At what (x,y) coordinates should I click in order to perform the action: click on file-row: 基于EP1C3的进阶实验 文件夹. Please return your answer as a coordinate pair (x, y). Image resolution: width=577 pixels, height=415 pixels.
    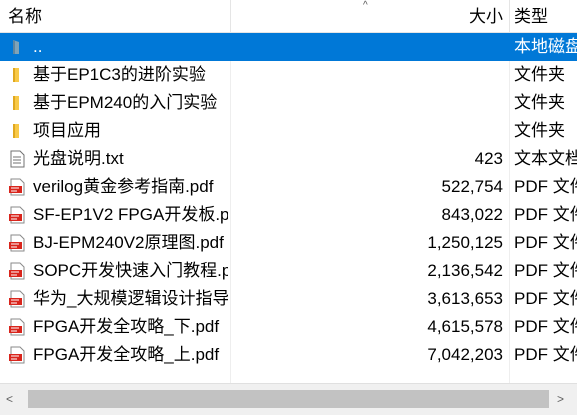
    Looking at the image, I should click on (288, 75).